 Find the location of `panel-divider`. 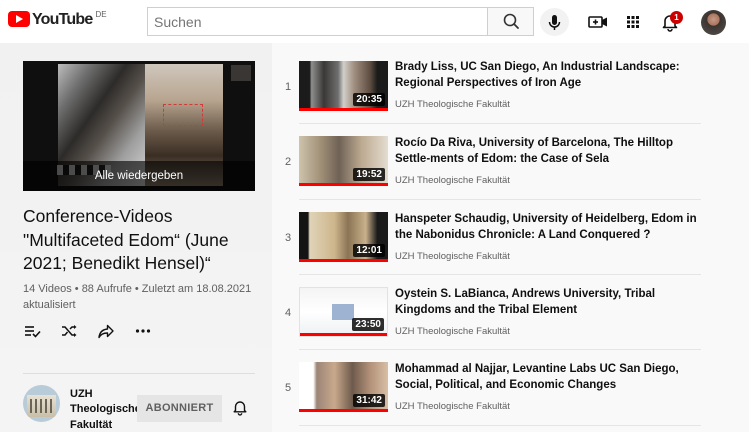

panel-divider is located at coordinates (139, 373).